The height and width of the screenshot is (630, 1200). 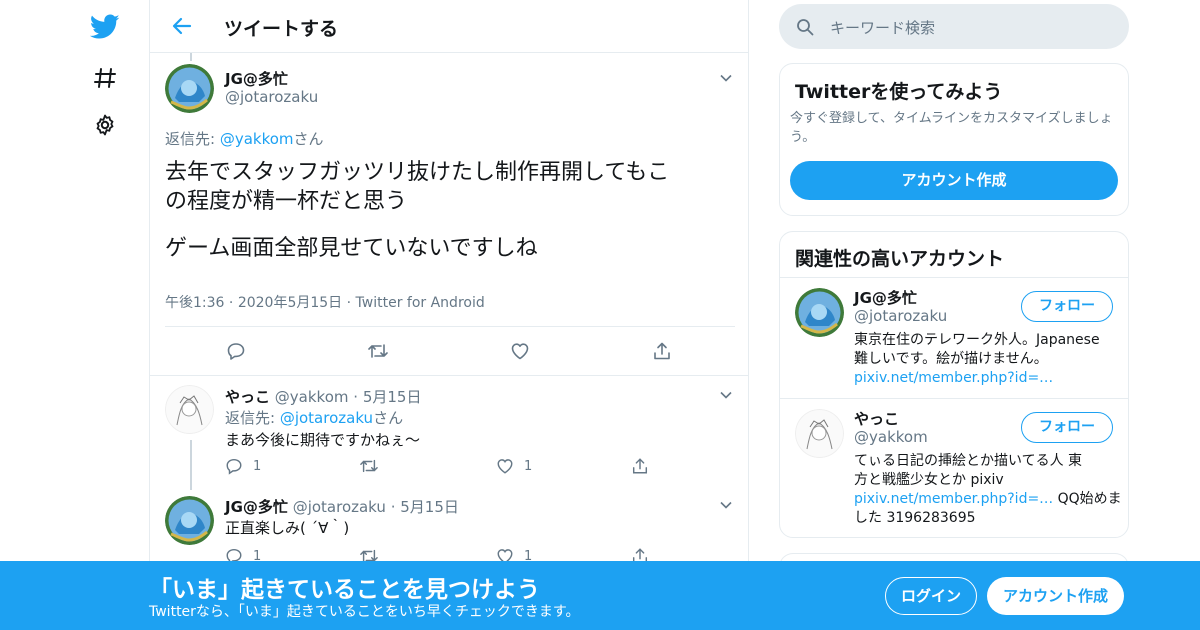 What do you see at coordinates (257, 139) in the screenshot?
I see `reply-mention-link: @yakkom` at bounding box center [257, 139].